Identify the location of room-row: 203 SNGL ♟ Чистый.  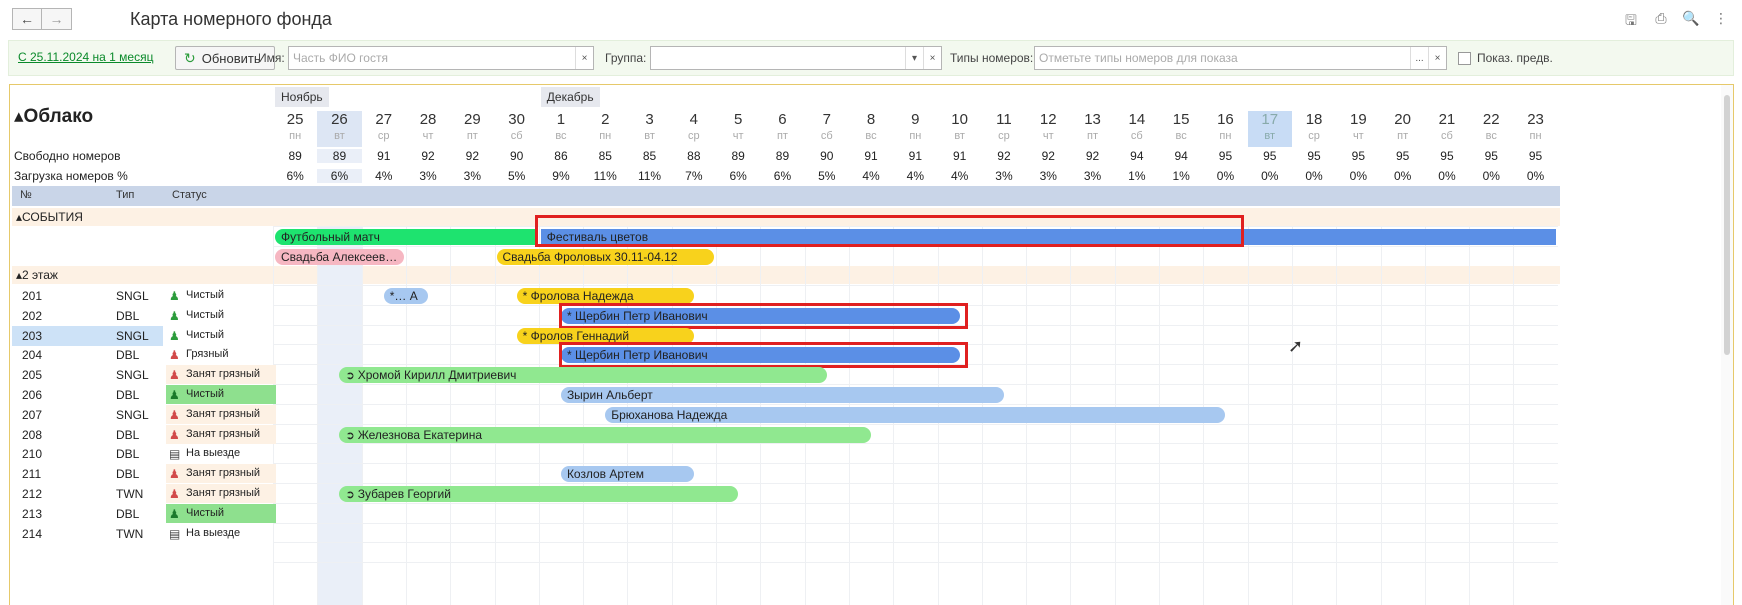
(142, 336).